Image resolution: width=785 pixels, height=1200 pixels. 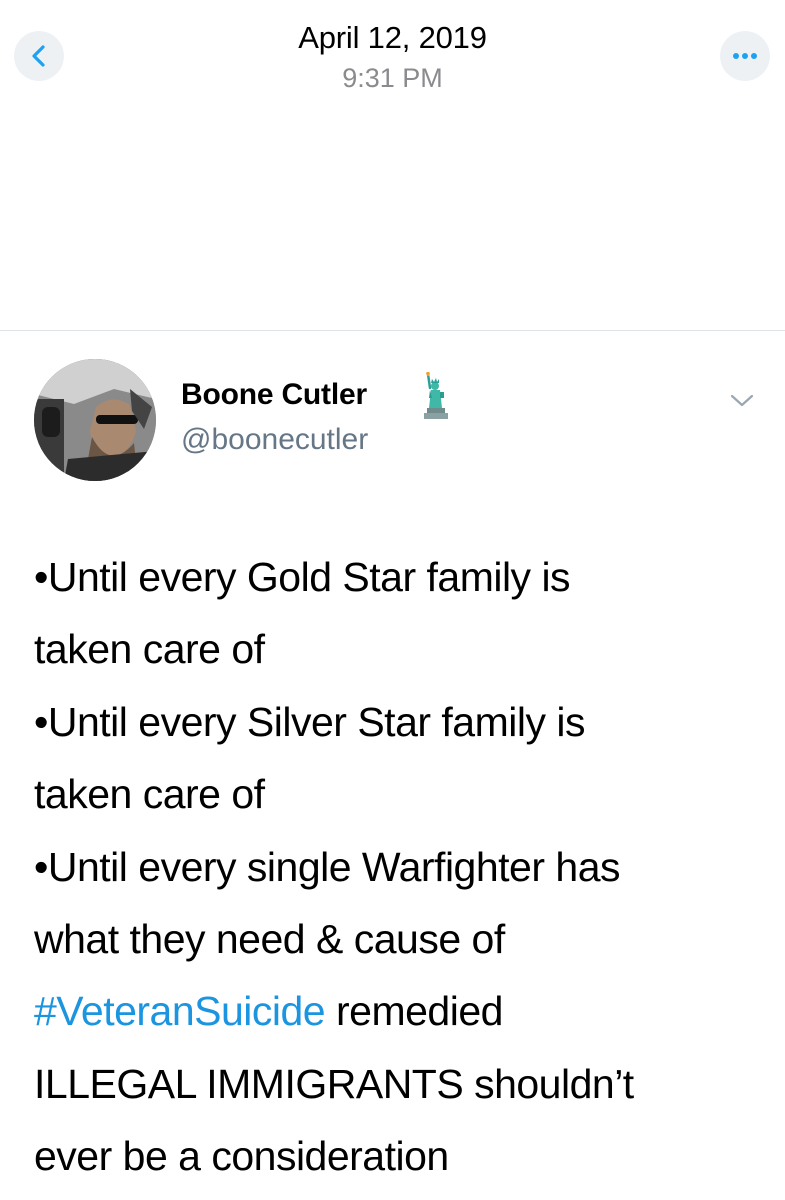 I want to click on user-handle: @boonecutler, so click(x=274, y=440).